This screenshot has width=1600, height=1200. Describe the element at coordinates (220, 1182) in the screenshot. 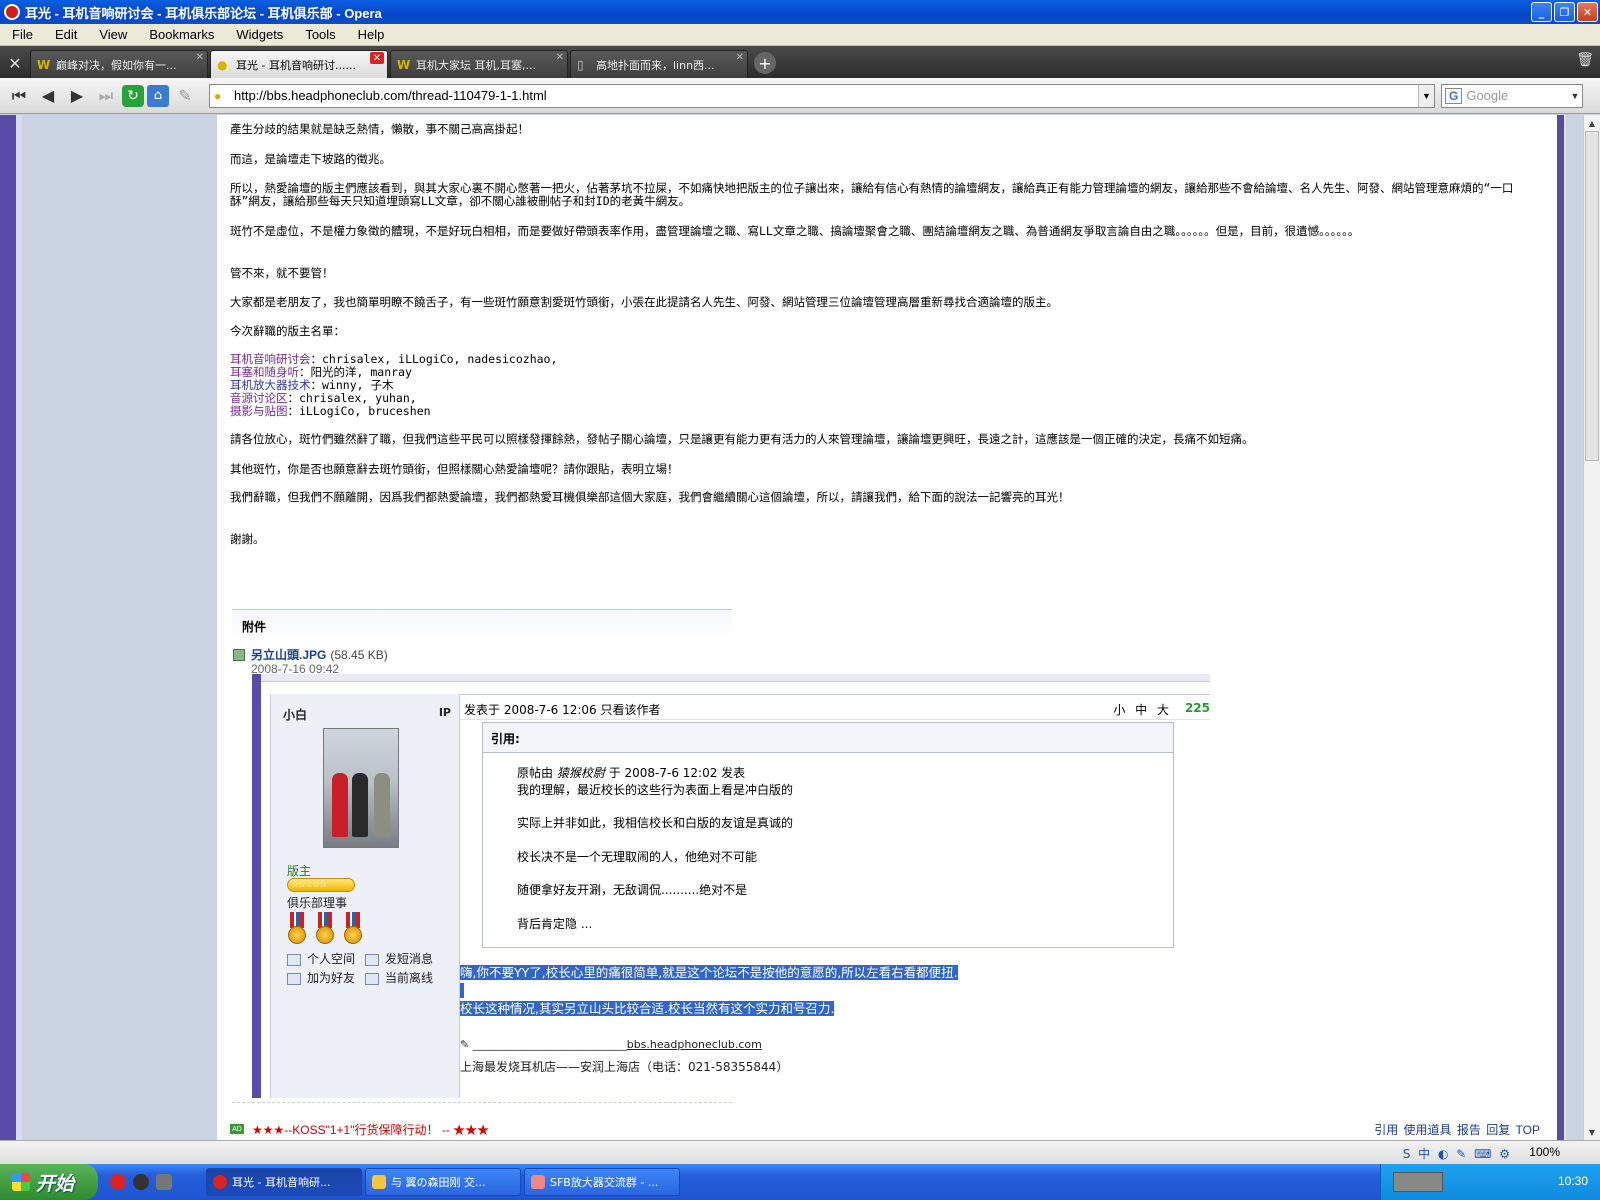

I see `opera-icon` at that location.